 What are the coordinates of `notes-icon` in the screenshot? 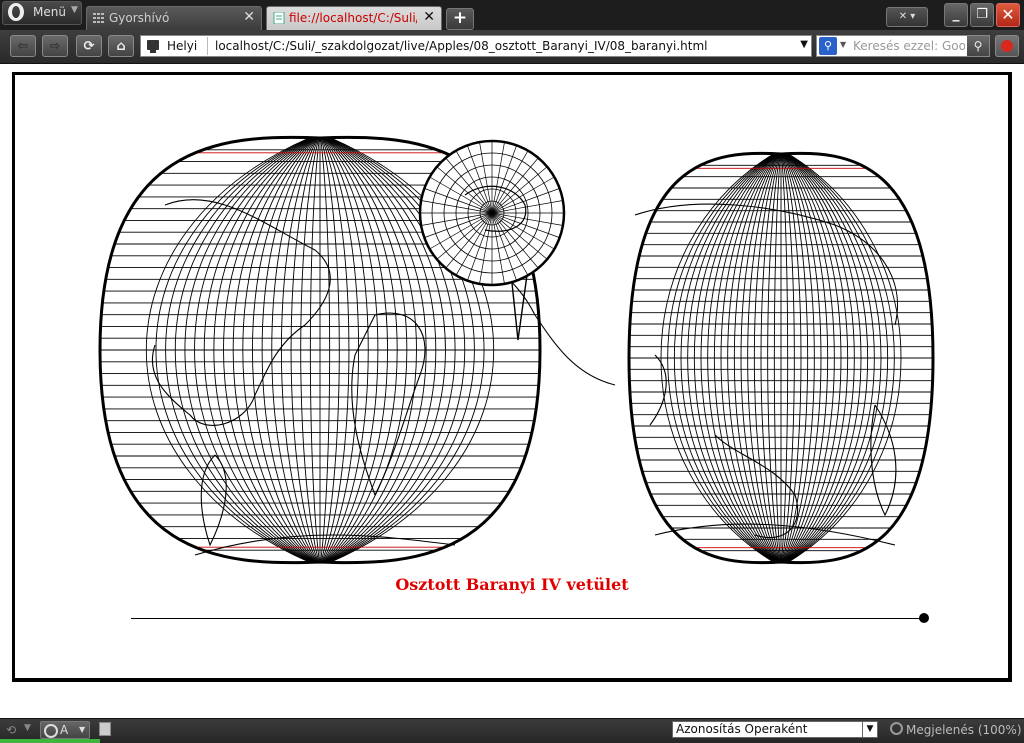 It's located at (105, 729).